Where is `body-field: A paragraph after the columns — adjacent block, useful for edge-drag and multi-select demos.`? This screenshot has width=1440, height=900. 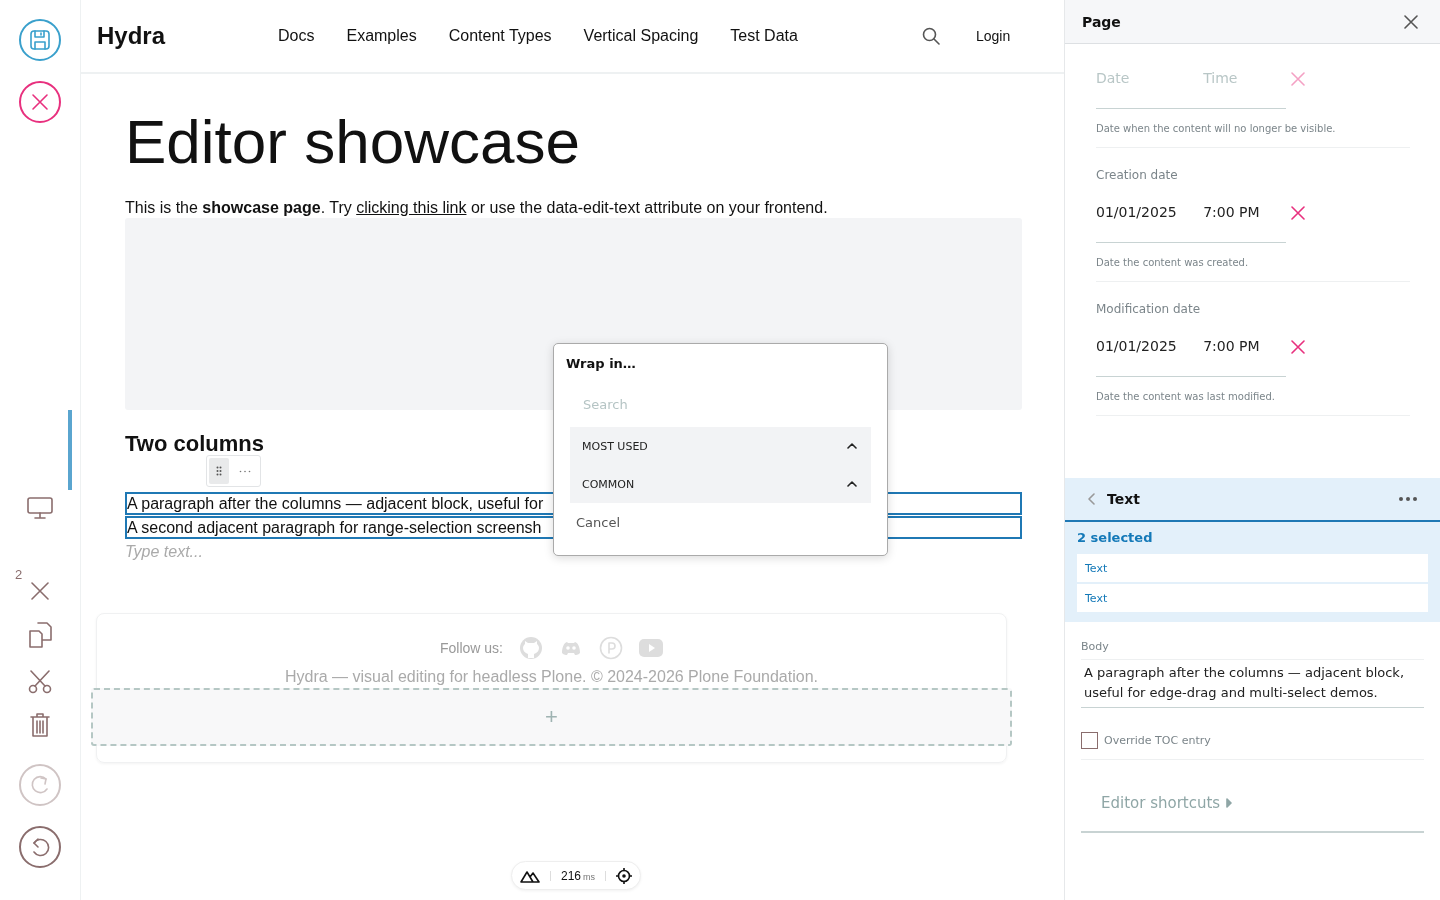
body-field: A paragraph after the columns — adjacent block, useful for edge-drag and multi-select demos. is located at coordinates (1252, 684).